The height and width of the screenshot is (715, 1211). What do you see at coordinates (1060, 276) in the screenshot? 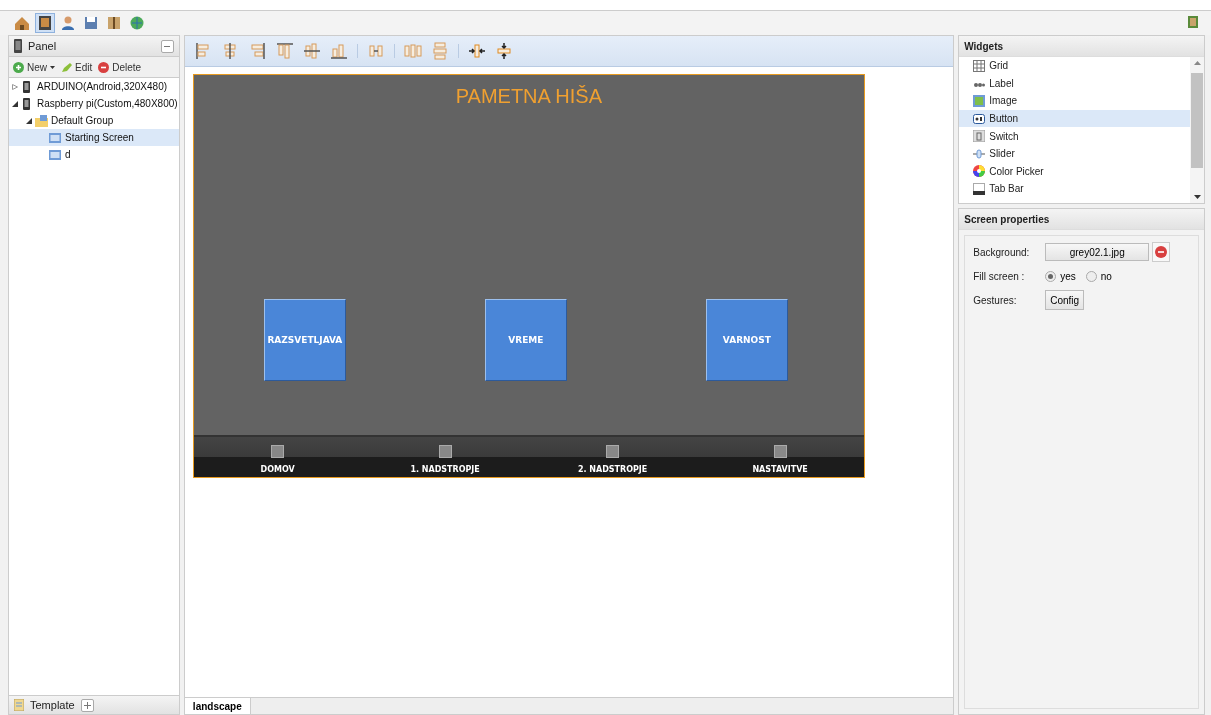
I see `radio-option: yes` at bounding box center [1060, 276].